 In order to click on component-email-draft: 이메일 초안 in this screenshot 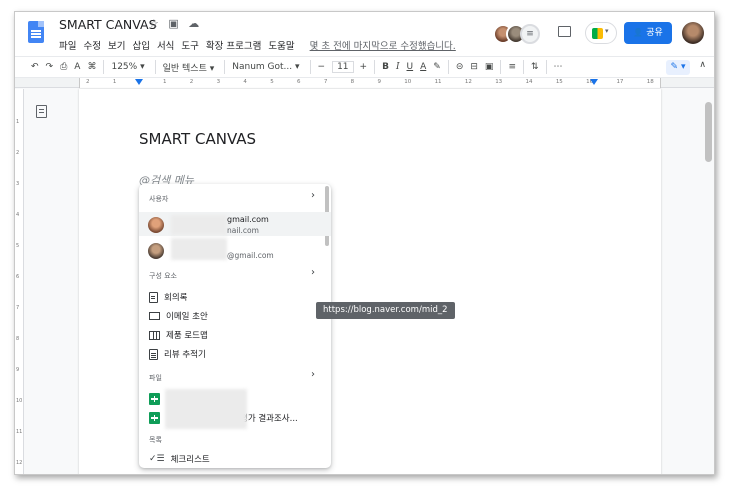, I will do `click(178, 316)`.